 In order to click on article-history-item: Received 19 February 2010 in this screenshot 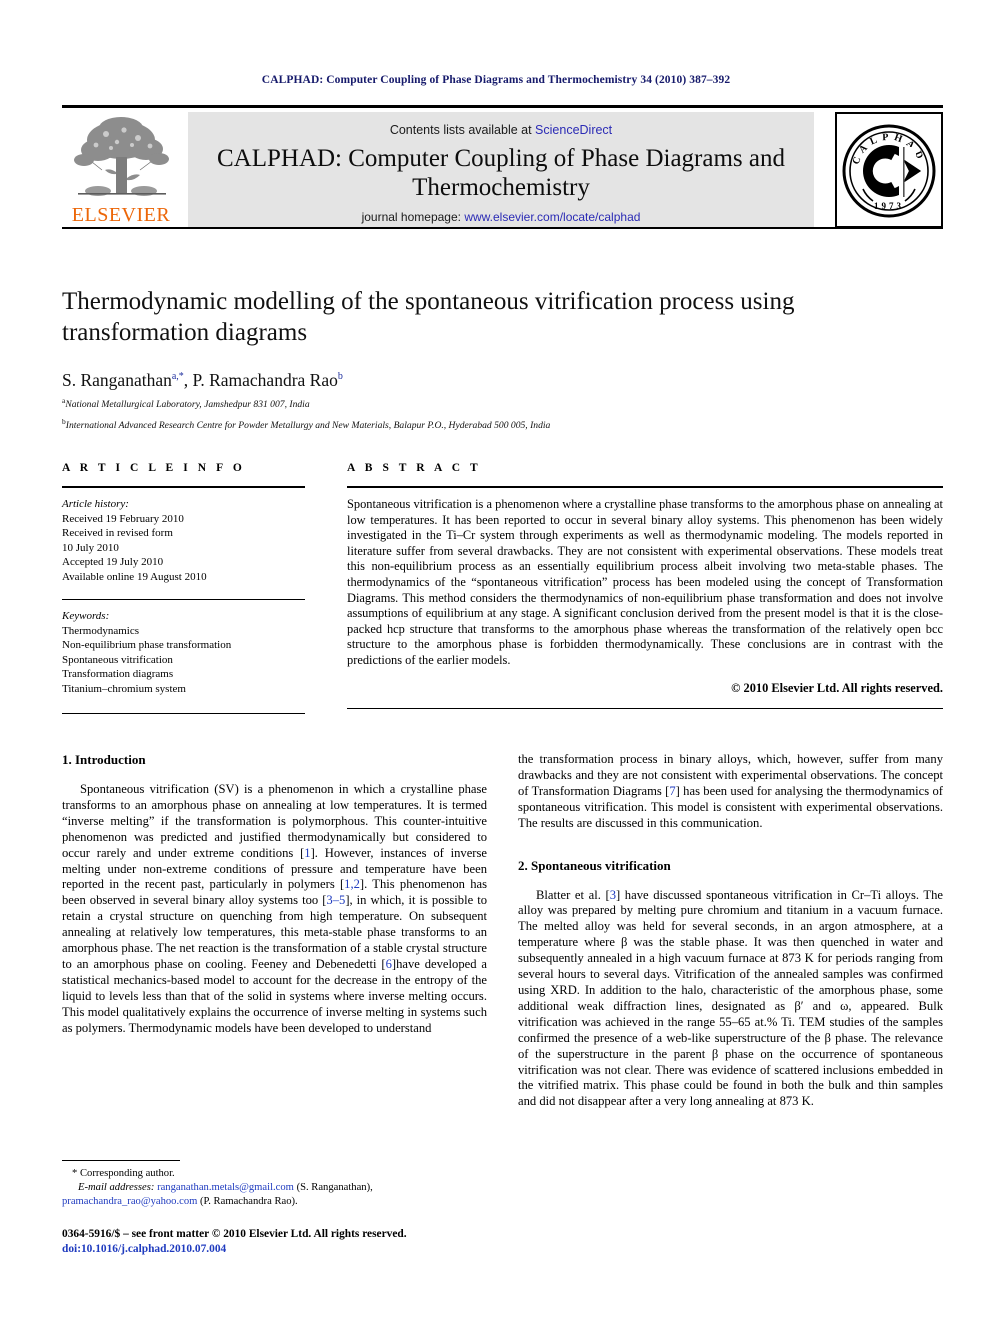, I will do `click(123, 518)`.